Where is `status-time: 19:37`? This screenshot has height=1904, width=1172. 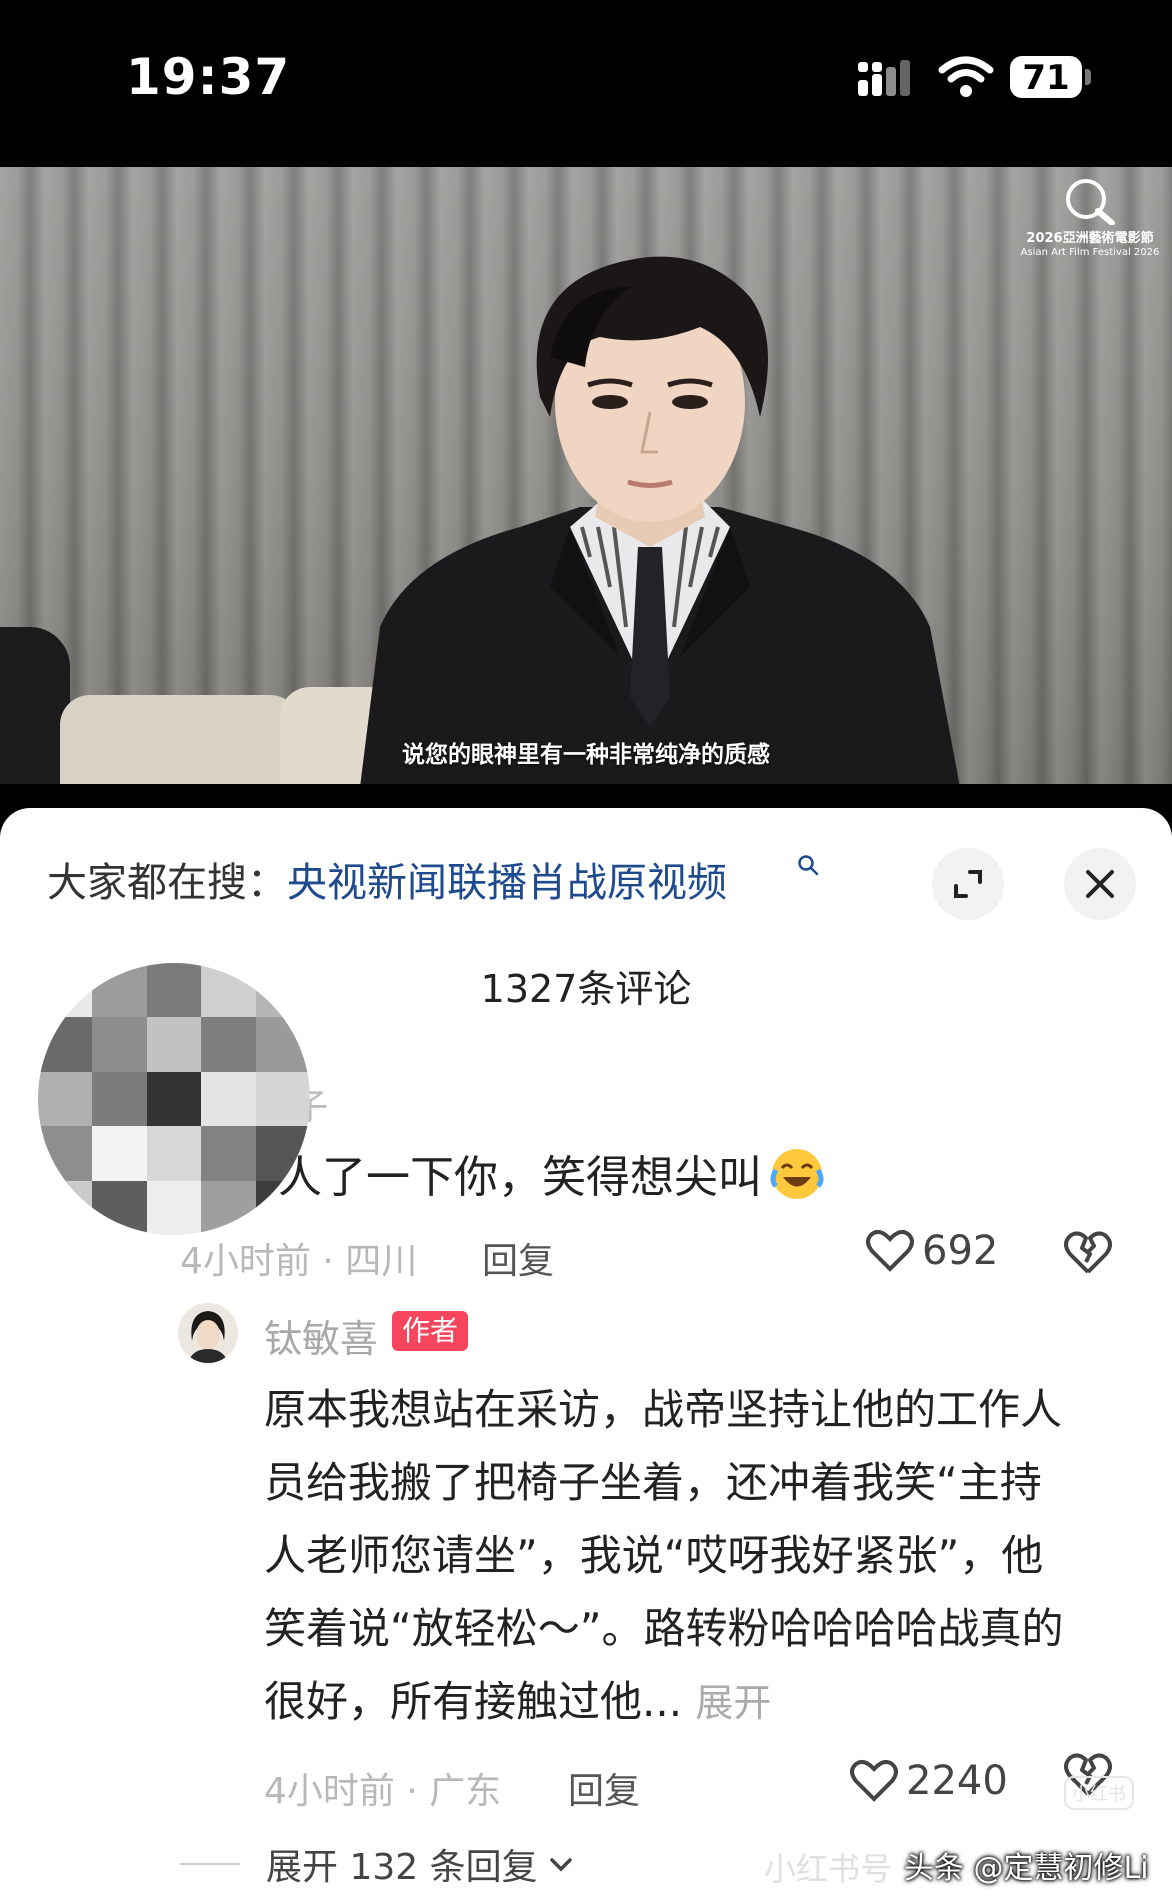
status-time: 19:37 is located at coordinates (208, 77).